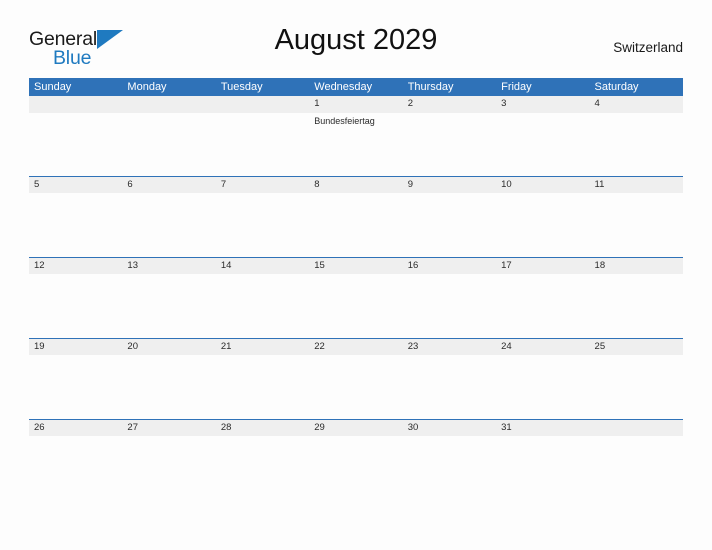 This screenshot has height=550, width=712. Describe the element at coordinates (262, 347) in the screenshot. I see `date-number: 21` at that location.